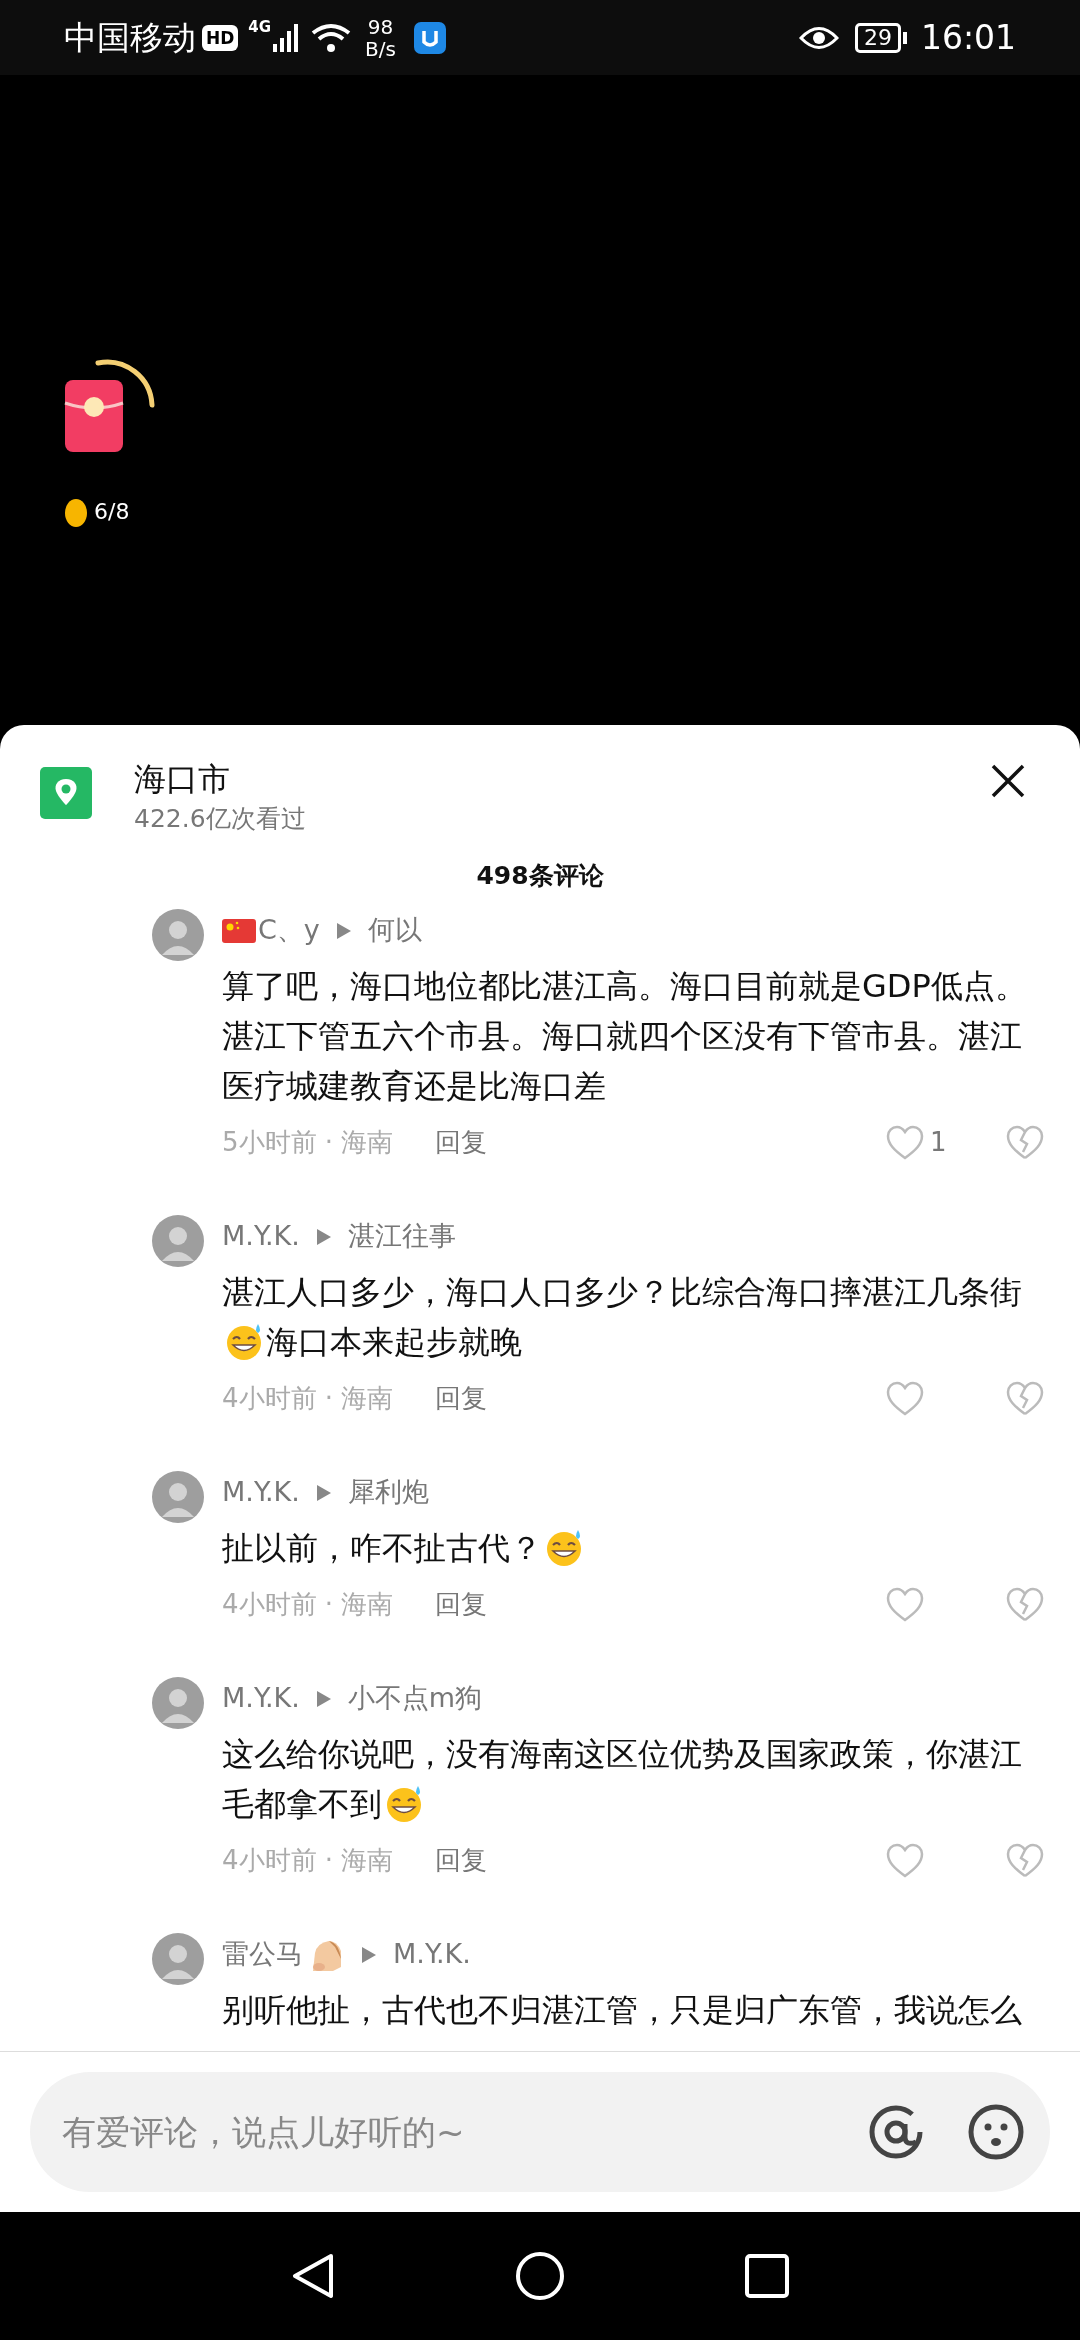  I want to click on egg-icon, so click(76, 511).